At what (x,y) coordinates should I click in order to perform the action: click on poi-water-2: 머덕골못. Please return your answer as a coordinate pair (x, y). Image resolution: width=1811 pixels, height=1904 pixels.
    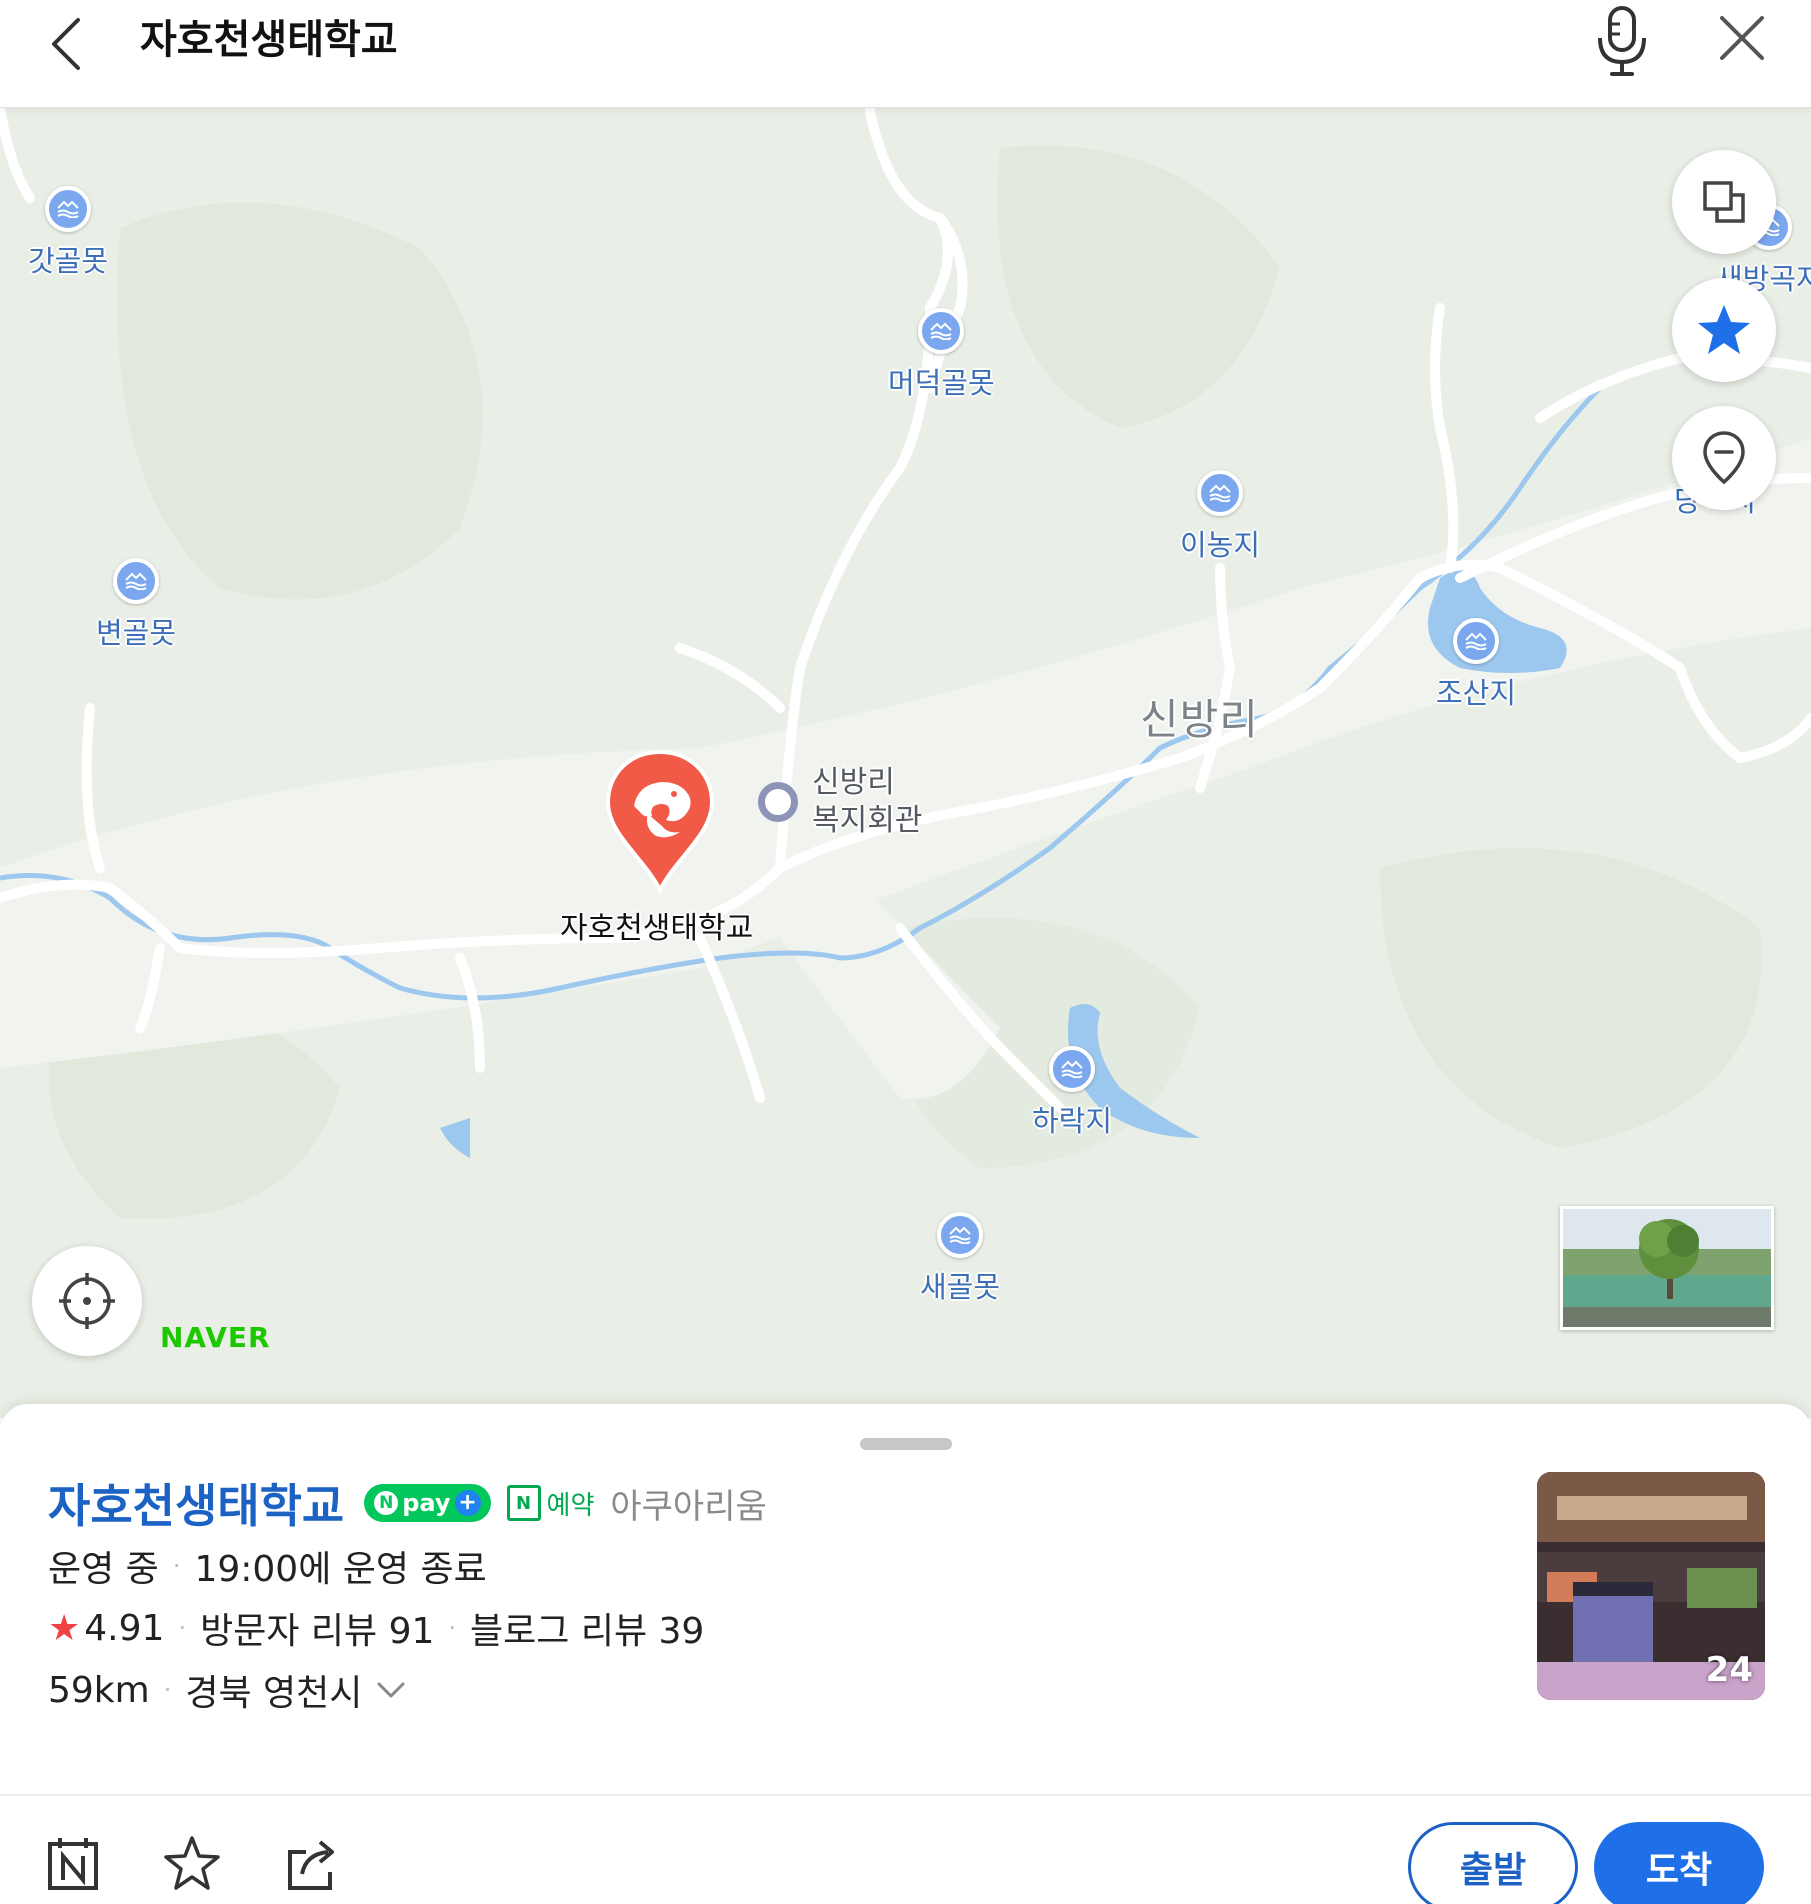
    Looking at the image, I should click on (941, 355).